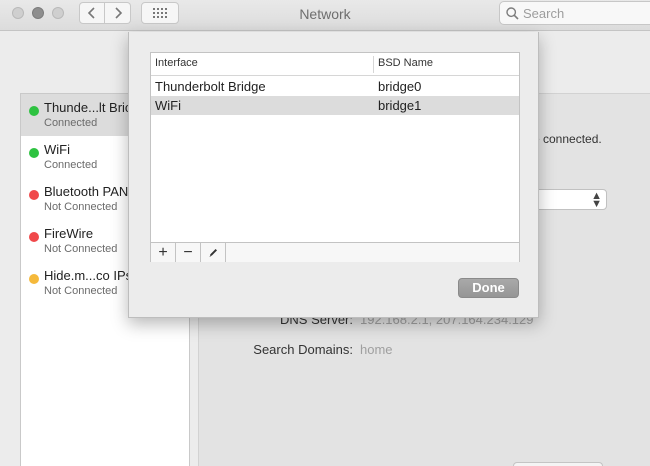 The width and height of the screenshot is (650, 466). What do you see at coordinates (335, 86) in the screenshot?
I see `table-row: Thunderbolt Bridge bridge0` at bounding box center [335, 86].